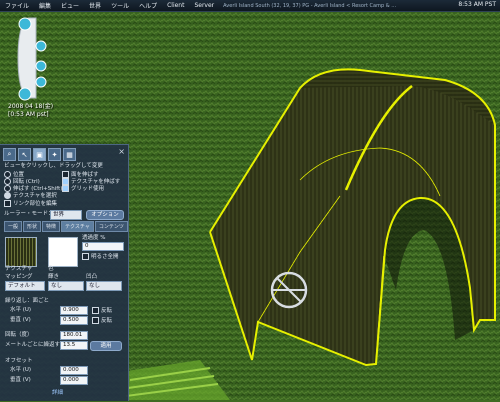  Describe the element at coordinates (19, 361) in the screenshot. I see `offset-label: オフセット` at that location.